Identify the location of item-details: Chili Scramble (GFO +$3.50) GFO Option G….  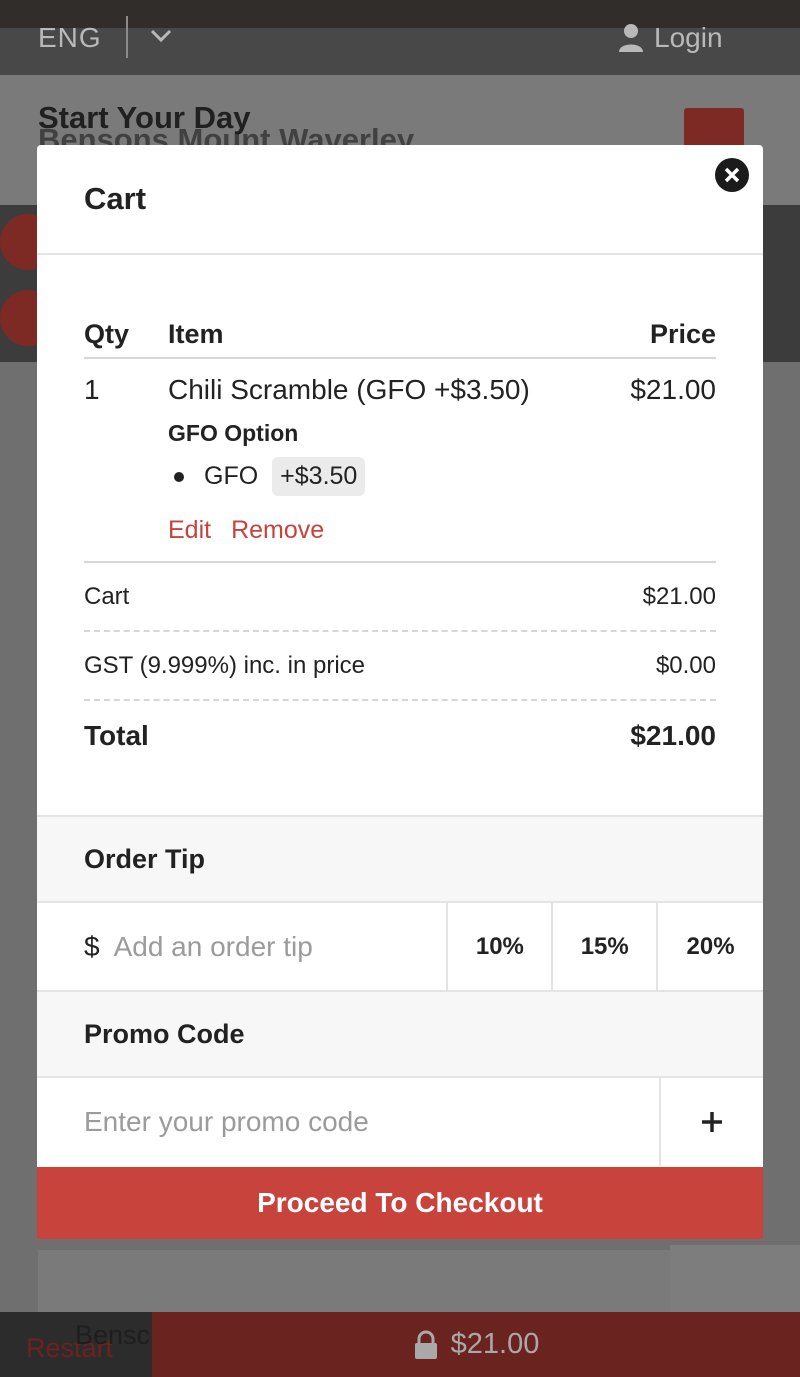
(362, 467).